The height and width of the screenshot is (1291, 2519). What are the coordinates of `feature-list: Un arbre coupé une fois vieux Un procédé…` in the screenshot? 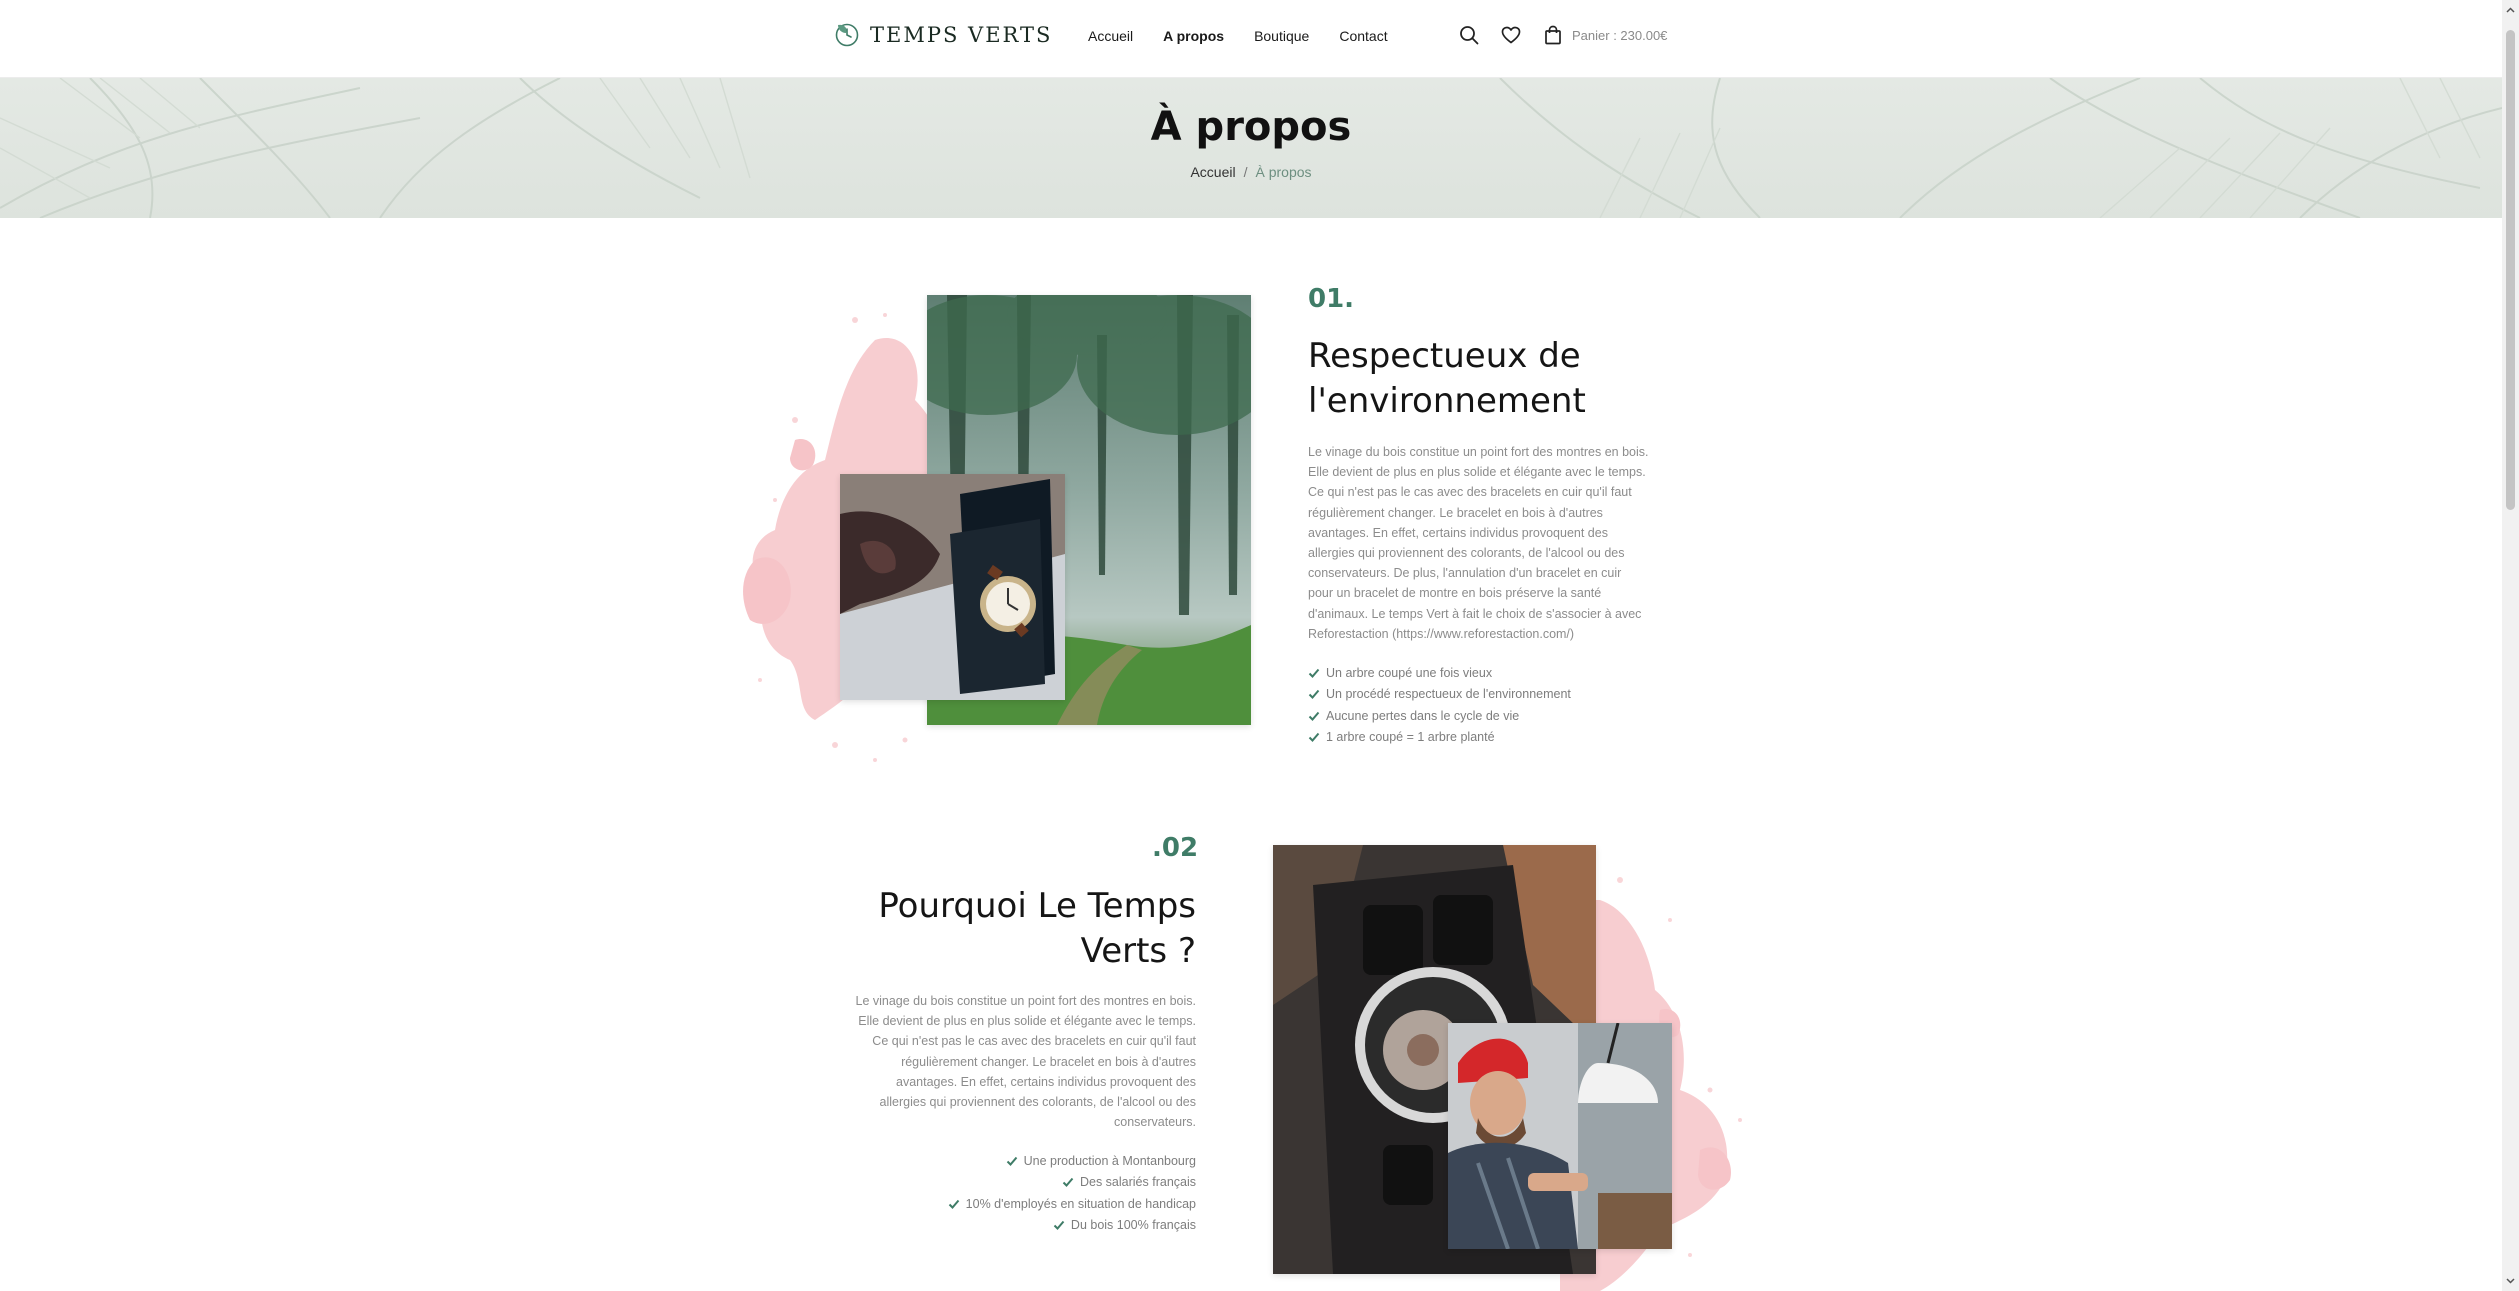 It's located at (1439, 705).